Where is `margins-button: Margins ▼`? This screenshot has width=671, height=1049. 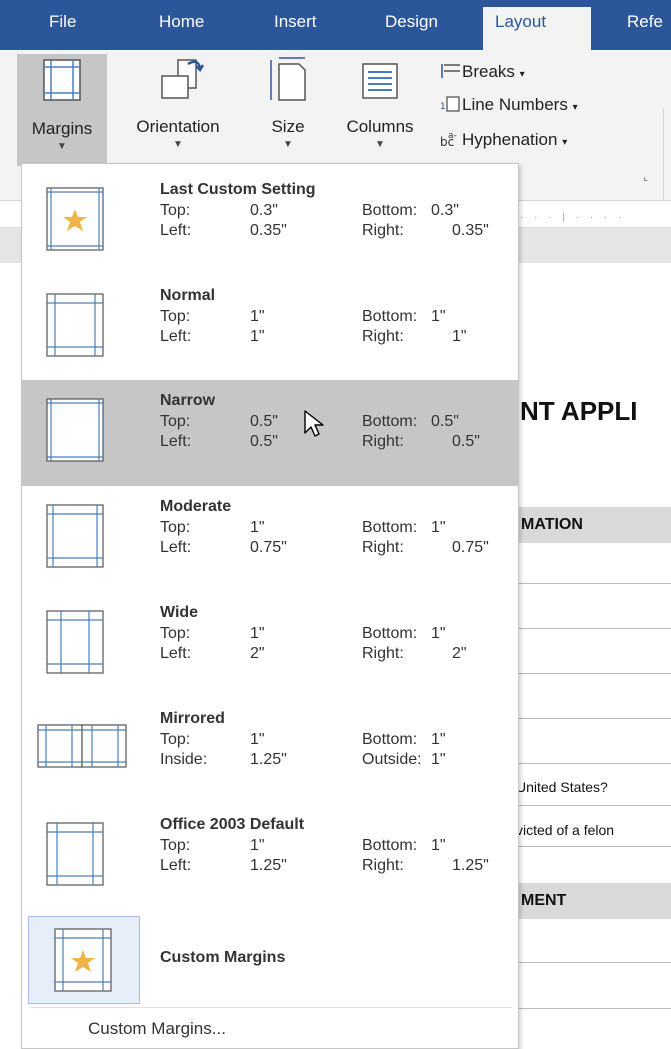
margins-button: Margins ▼ is located at coordinates (62, 110).